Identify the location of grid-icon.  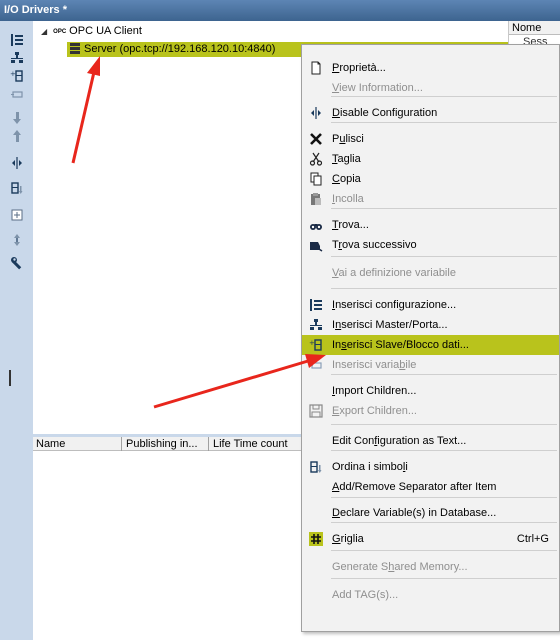
(316, 539).